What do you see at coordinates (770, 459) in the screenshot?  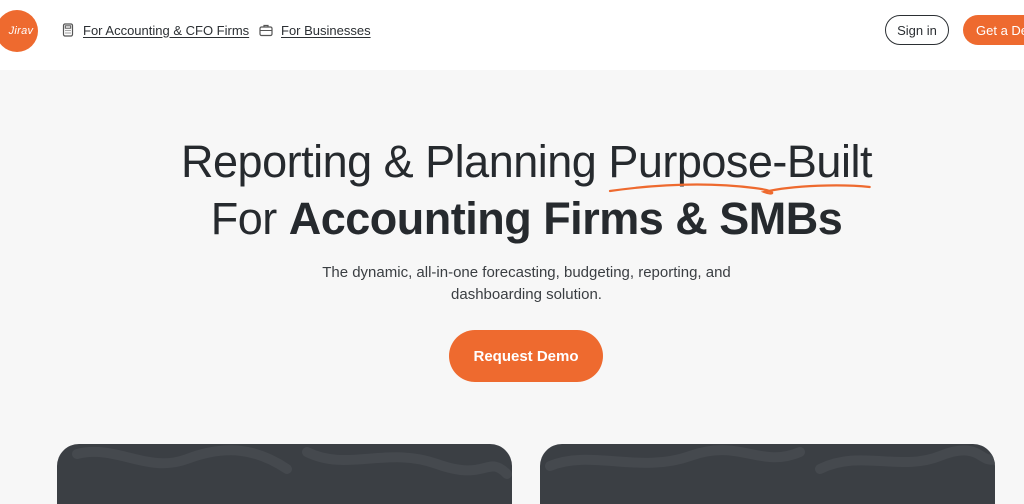 I see `card-texture-right` at bounding box center [770, 459].